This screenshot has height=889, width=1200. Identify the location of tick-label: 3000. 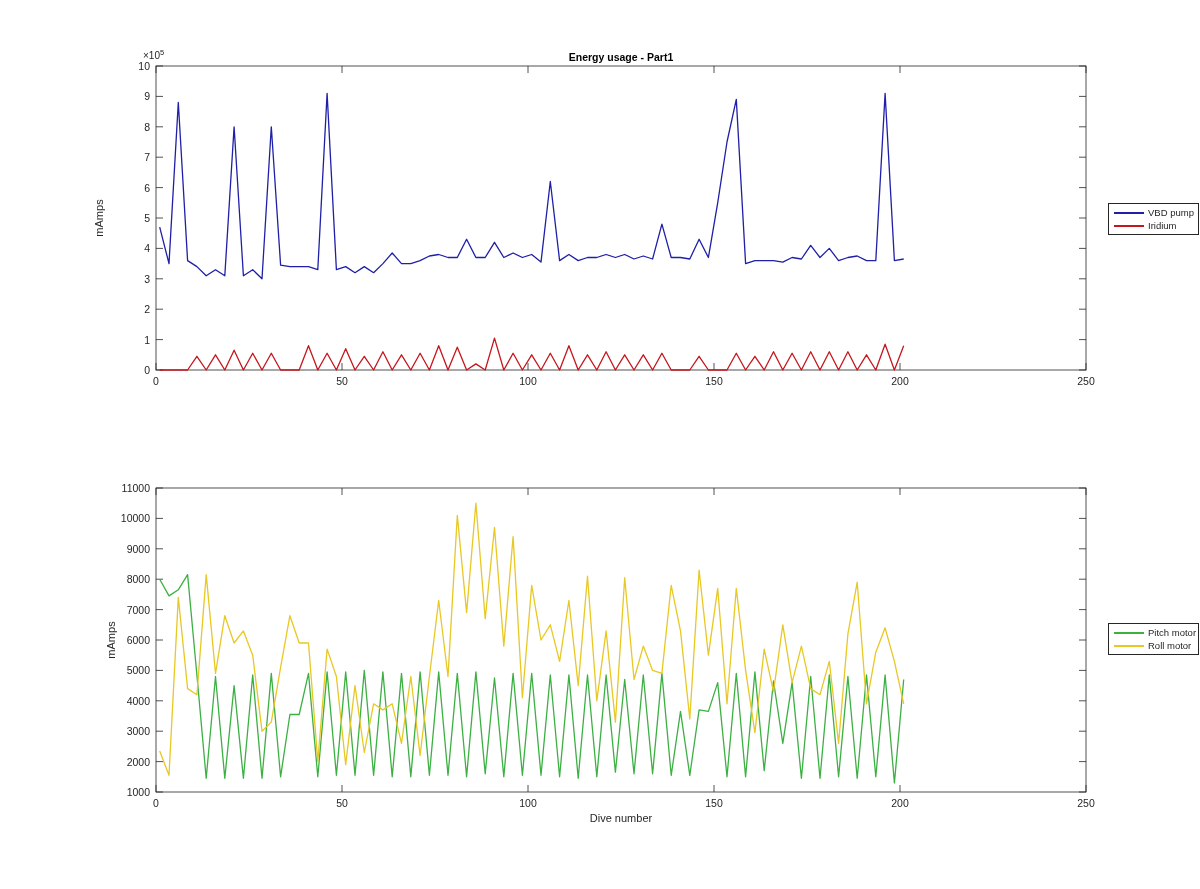
(138, 731).